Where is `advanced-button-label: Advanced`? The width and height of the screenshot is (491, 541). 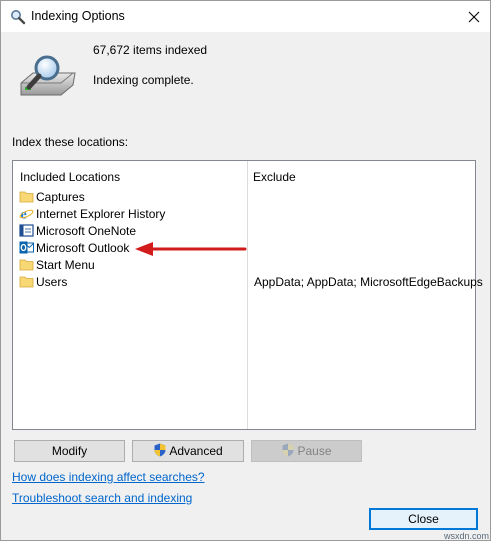 advanced-button-label: Advanced is located at coordinates (196, 451).